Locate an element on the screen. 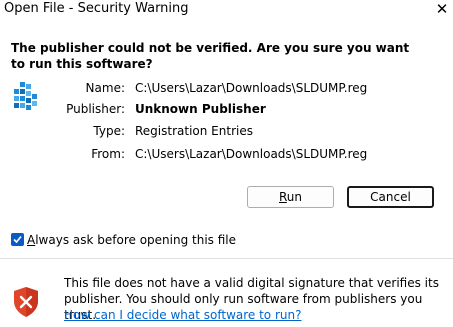 This screenshot has width=453, height=327. publisher-row: Publisher: Unknown Publisher is located at coordinates (226, 109).